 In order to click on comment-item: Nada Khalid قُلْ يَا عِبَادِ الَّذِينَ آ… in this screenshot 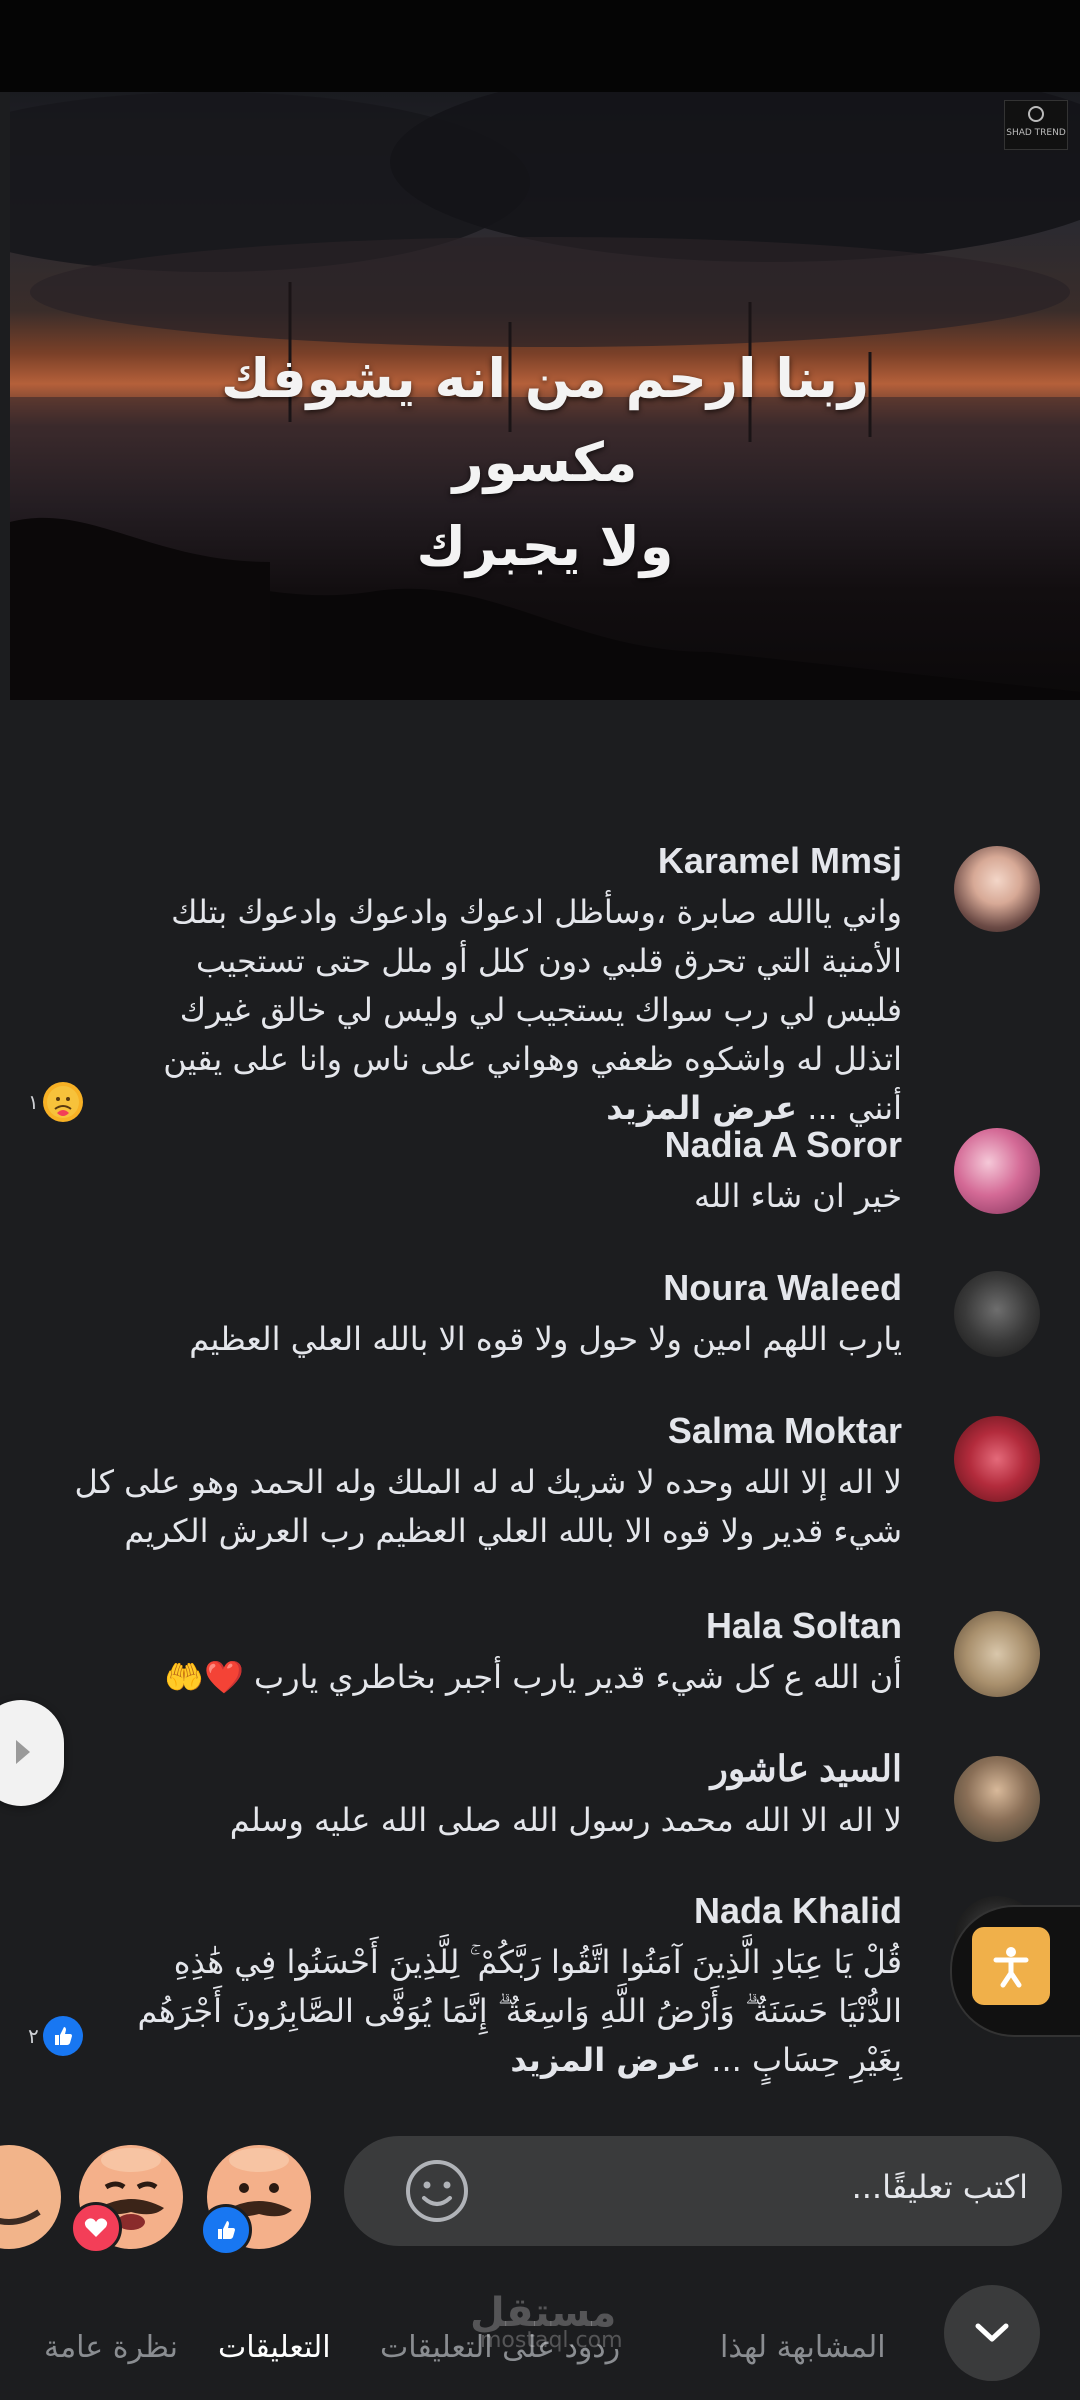, I will do `click(540, 1990)`.